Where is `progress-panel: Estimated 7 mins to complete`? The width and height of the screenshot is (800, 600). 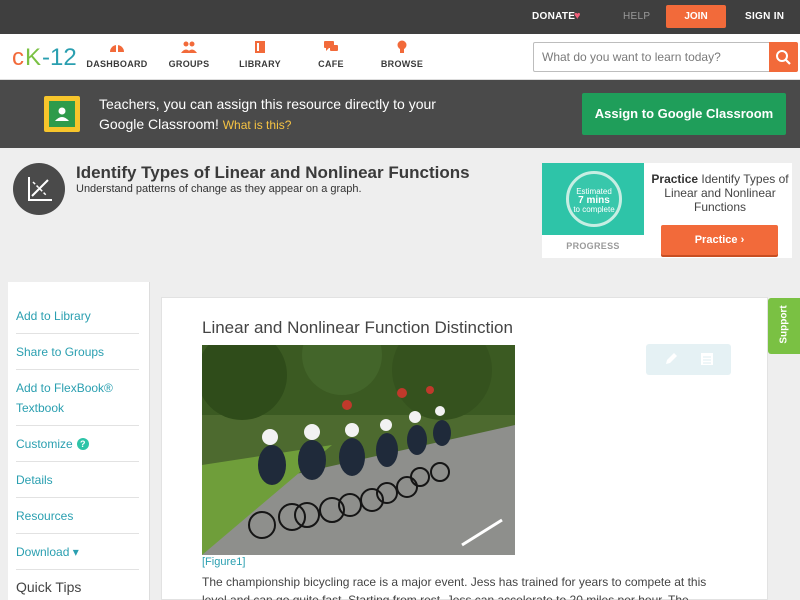 progress-panel: Estimated 7 mins to complete is located at coordinates (593, 199).